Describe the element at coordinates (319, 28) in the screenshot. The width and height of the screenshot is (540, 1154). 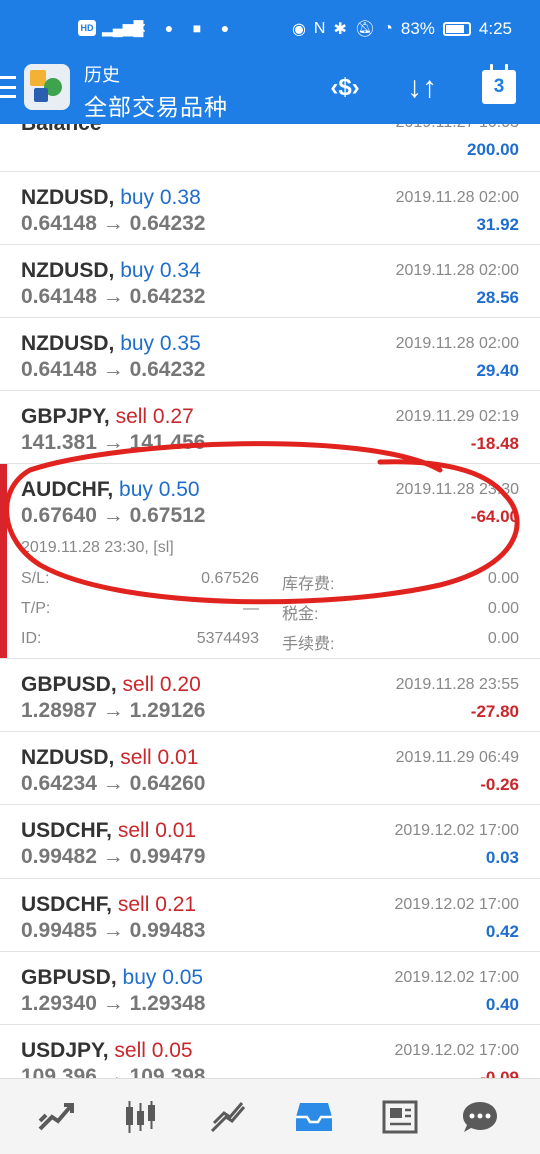
I see `nfc-icon: N` at that location.